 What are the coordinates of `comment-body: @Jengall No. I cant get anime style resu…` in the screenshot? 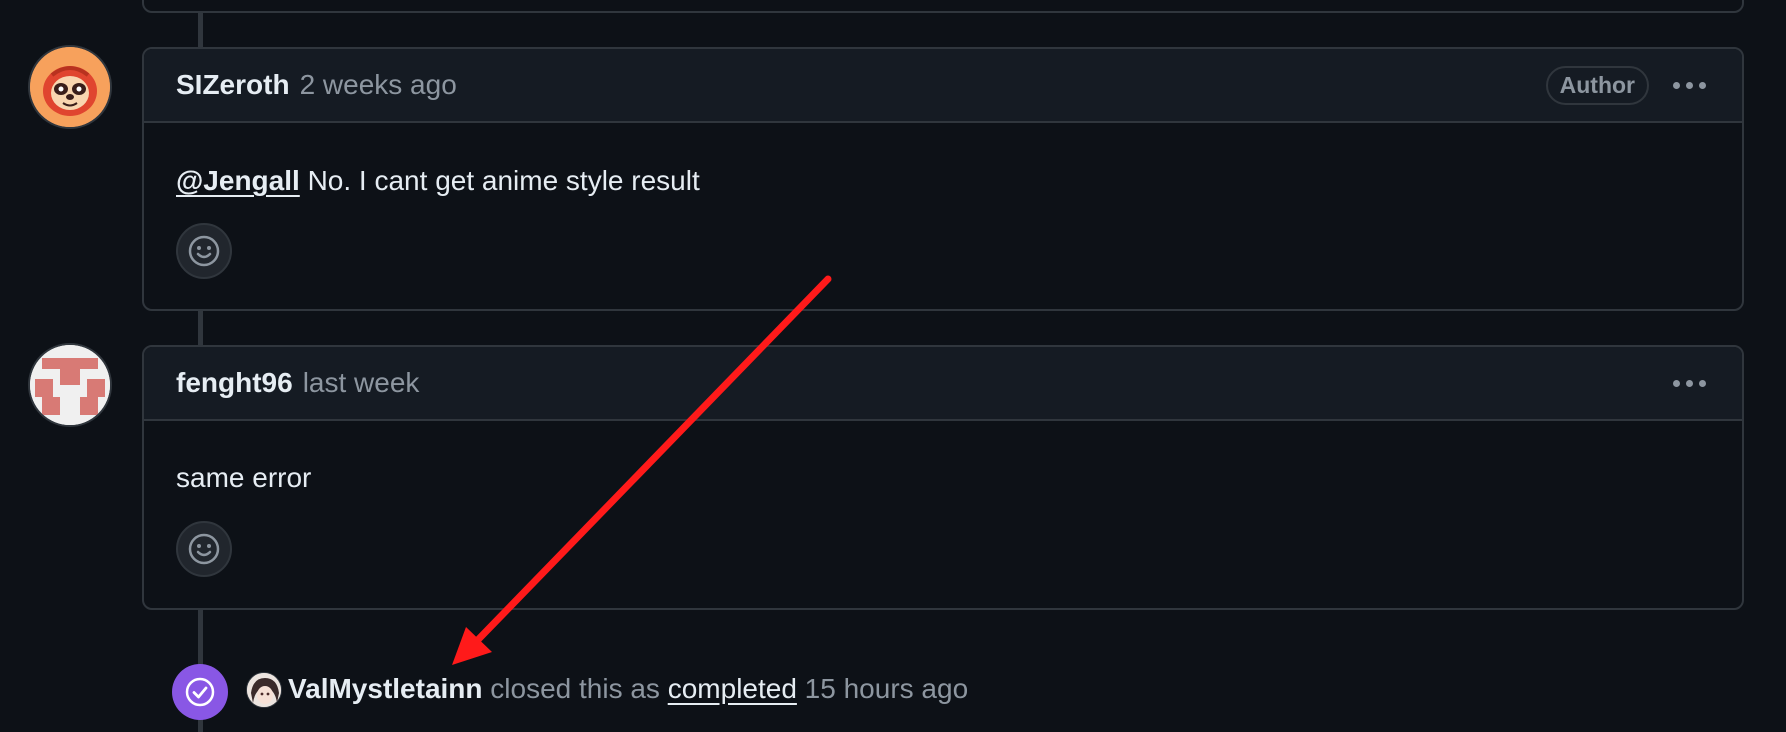 It's located at (438, 181).